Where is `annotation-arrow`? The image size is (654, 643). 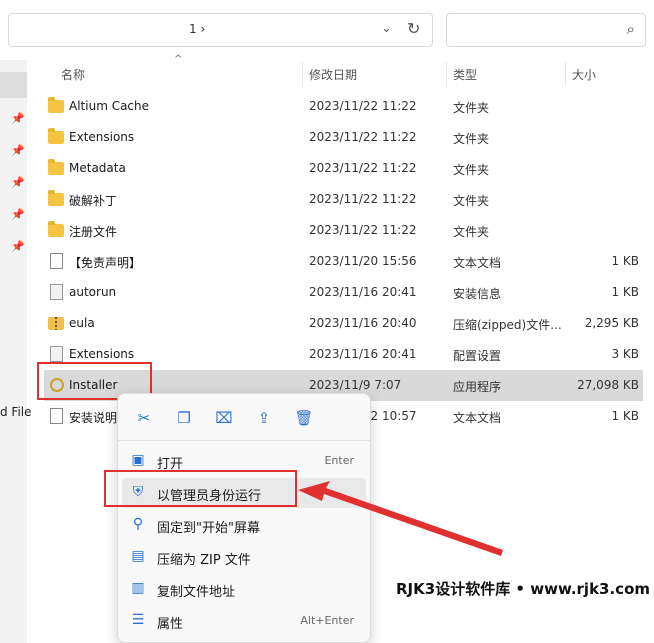 annotation-arrow is located at coordinates (400, 518).